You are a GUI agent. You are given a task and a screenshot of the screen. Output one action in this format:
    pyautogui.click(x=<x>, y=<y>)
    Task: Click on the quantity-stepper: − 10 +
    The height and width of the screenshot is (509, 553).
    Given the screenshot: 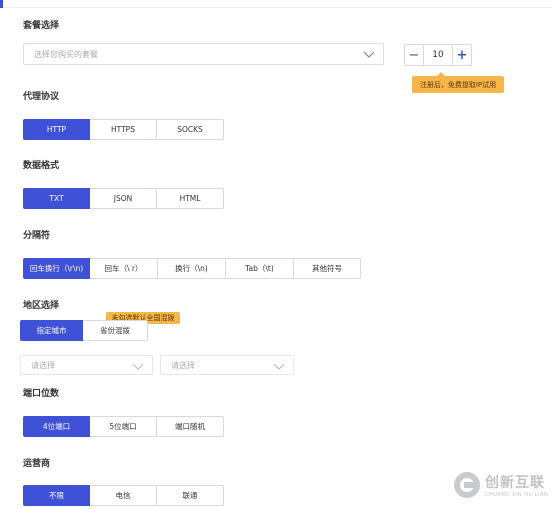 What is the action you would take?
    pyautogui.click(x=438, y=55)
    